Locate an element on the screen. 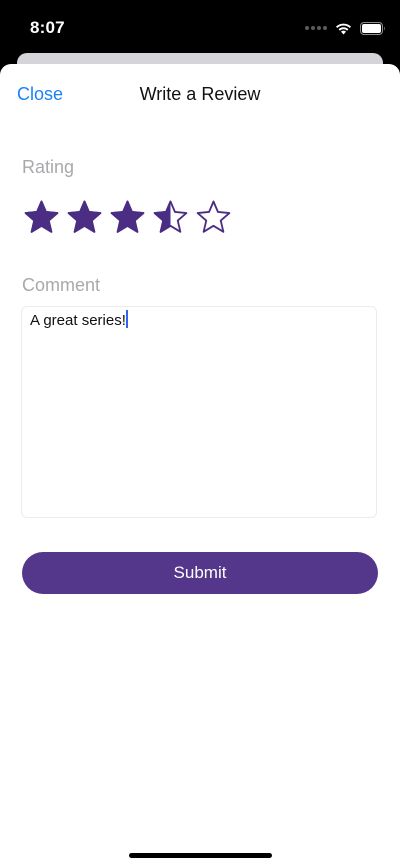 This screenshot has height=867, width=400. page-title: Write a Review is located at coordinates (200, 94).